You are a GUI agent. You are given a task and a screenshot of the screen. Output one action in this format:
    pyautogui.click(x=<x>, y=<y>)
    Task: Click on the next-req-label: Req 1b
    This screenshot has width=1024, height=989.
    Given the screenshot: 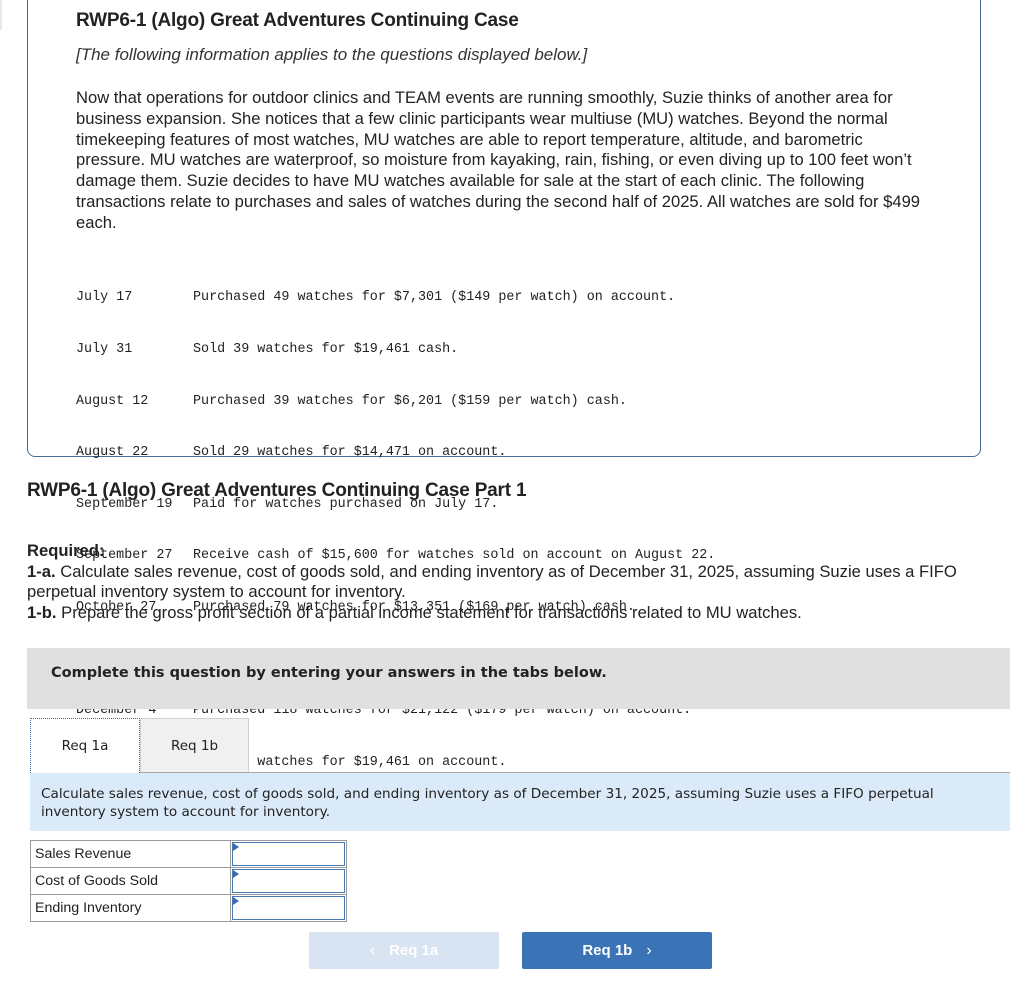 What is the action you would take?
    pyautogui.click(x=607, y=950)
    